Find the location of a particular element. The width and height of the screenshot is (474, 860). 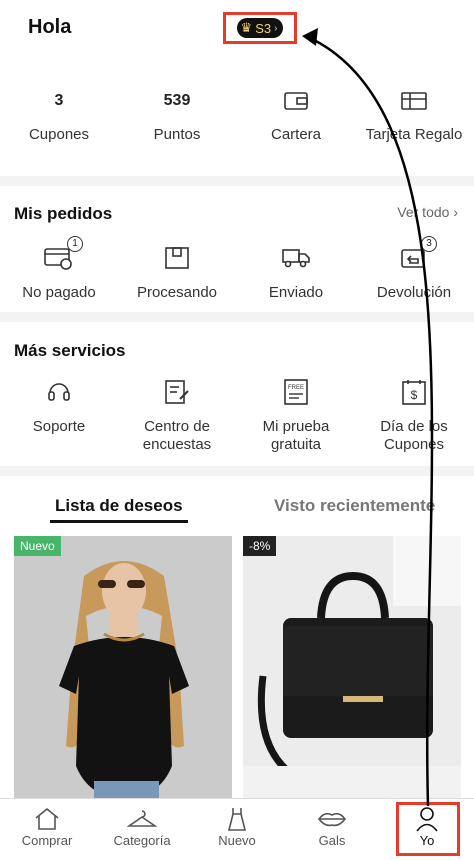

service-label: Soporte is located at coordinates (59, 427).